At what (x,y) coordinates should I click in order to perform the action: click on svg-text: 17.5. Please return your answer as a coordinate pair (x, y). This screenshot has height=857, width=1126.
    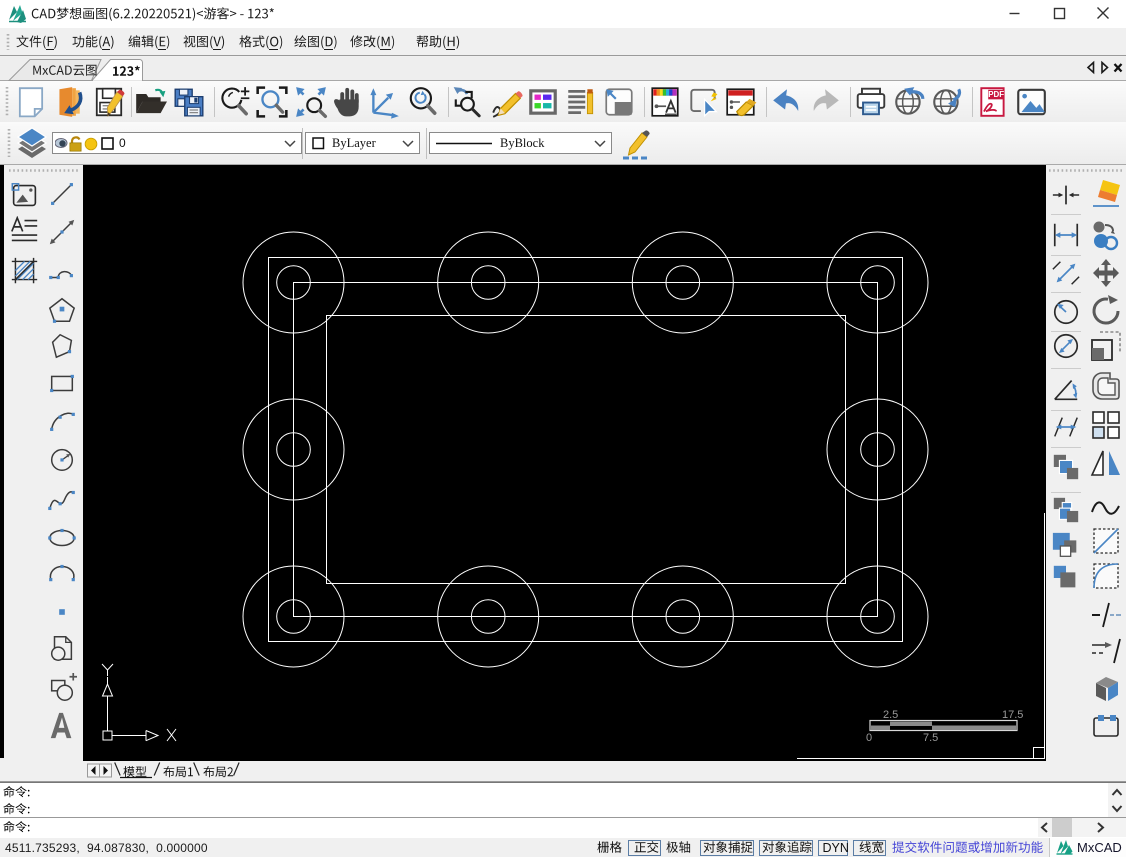
    Looking at the image, I should click on (1012, 715).